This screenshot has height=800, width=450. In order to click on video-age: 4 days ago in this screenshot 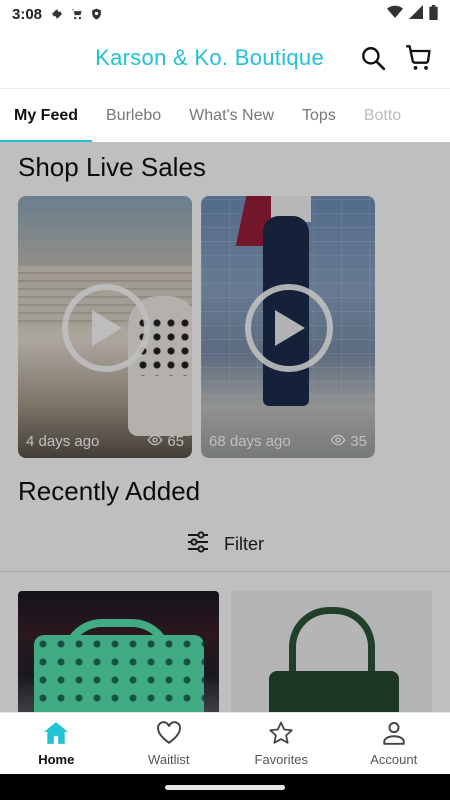, I will do `click(63, 441)`.